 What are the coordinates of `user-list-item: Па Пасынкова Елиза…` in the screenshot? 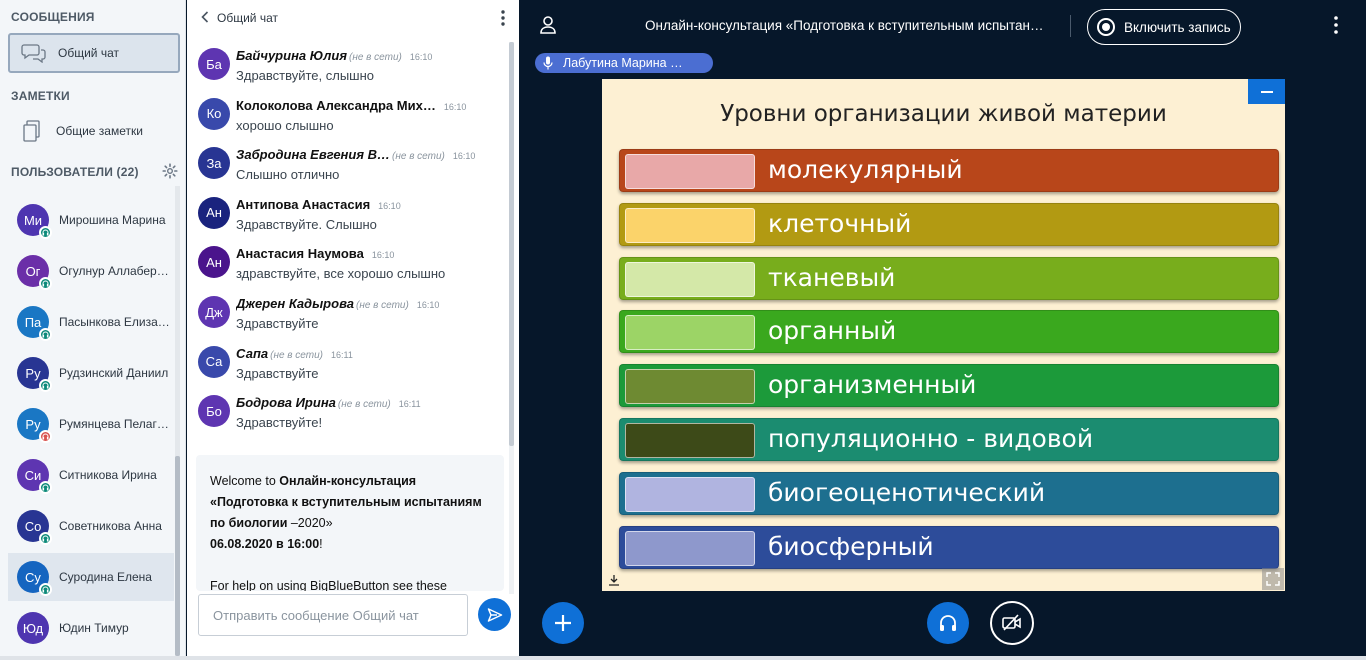 It's located at (91, 322).